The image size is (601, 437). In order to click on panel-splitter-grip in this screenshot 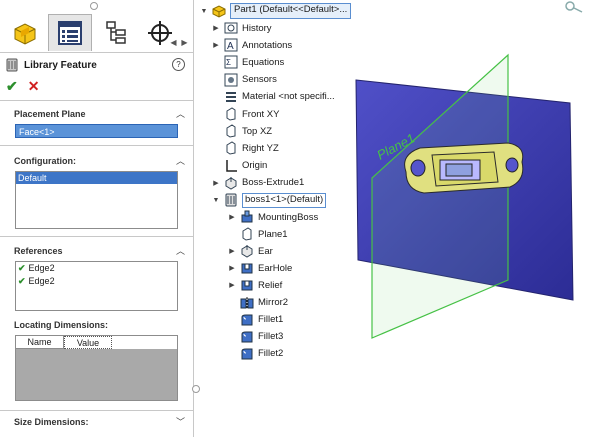, I will do `click(196, 389)`.